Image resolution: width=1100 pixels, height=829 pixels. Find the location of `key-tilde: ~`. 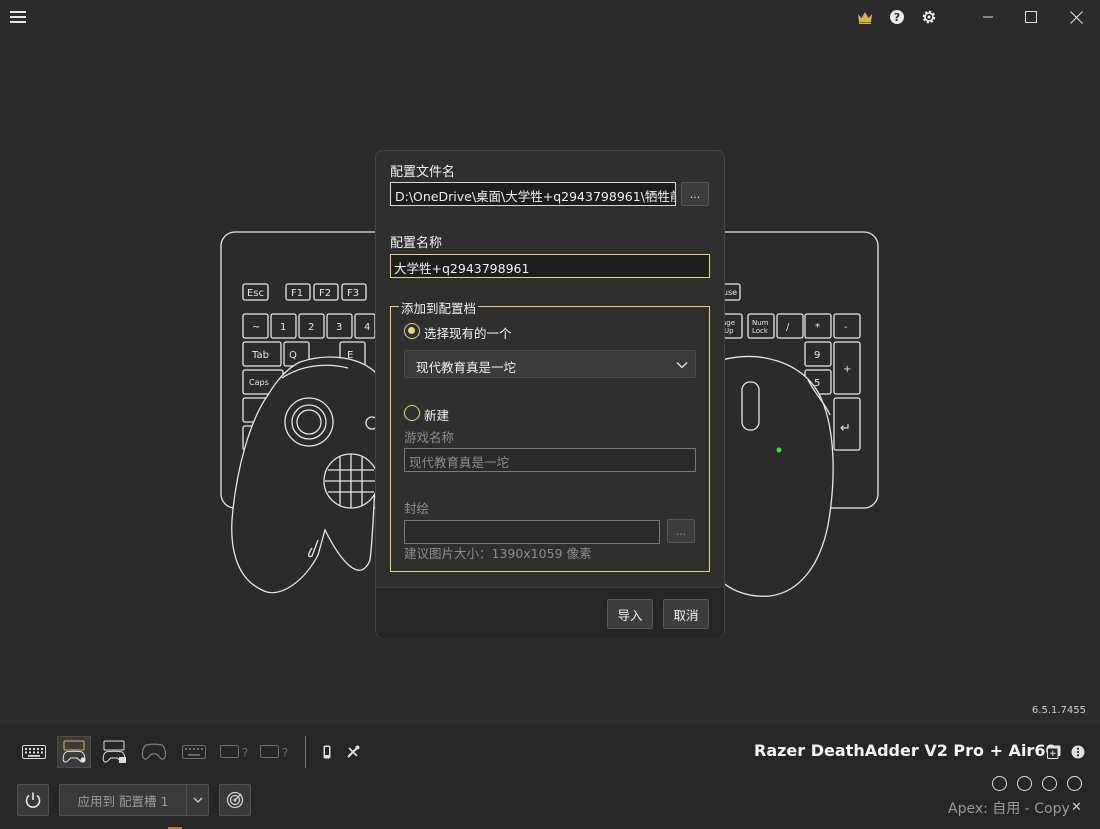

key-tilde: ~ is located at coordinates (256, 327).